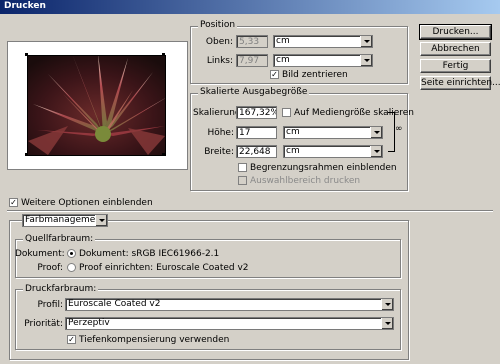  Describe the element at coordinates (71, 253) in the screenshot. I see `document-radio` at that location.